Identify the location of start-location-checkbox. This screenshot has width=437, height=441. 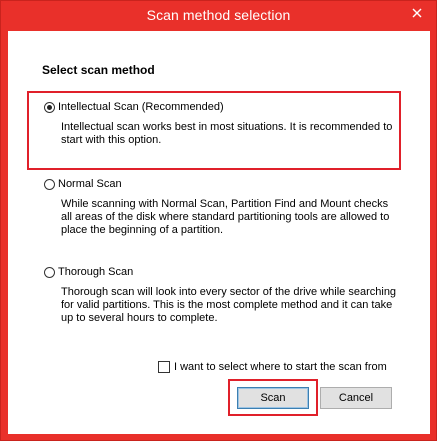
(164, 367).